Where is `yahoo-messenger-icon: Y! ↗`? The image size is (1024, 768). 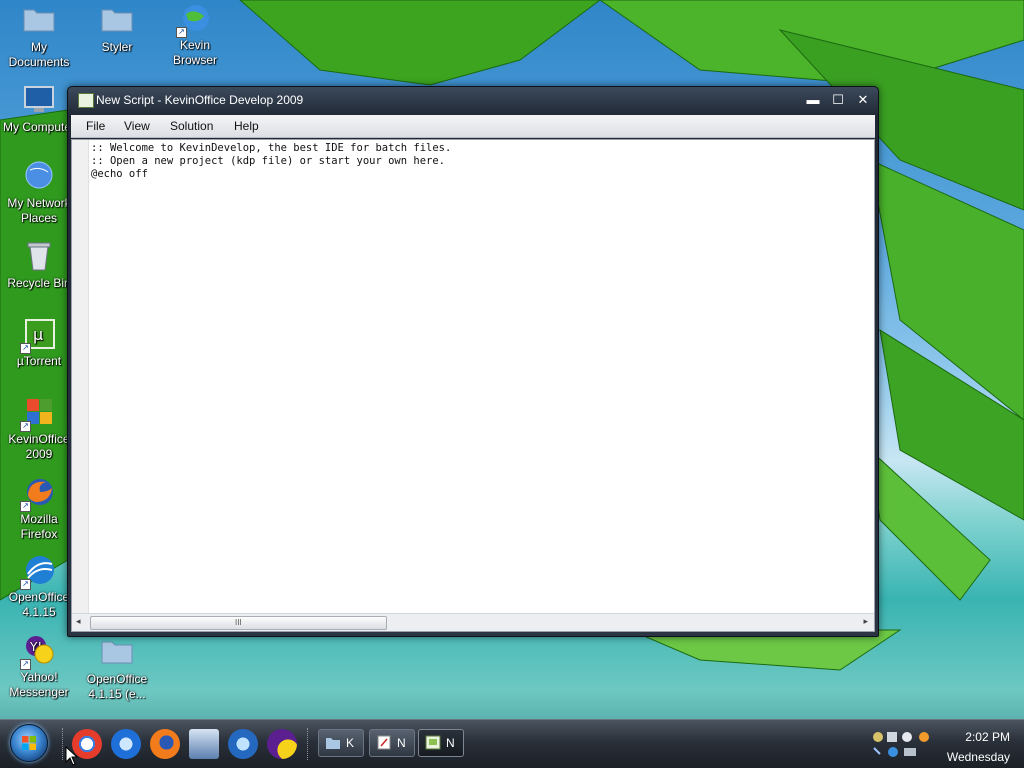 yahoo-messenger-icon: Y! ↗ is located at coordinates (38, 652).